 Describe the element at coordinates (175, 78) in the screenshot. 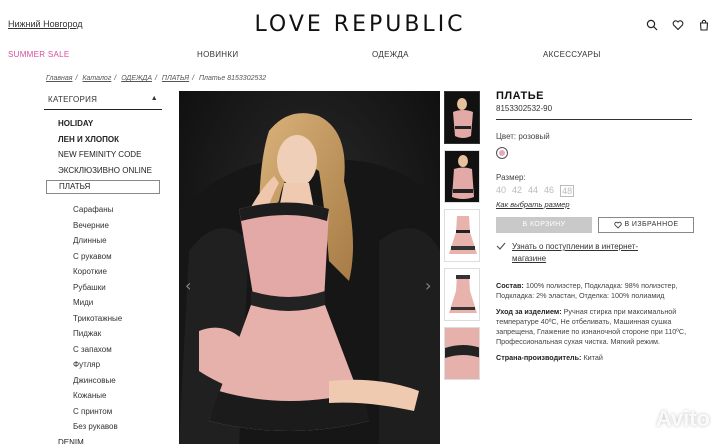

I see `breadcrumb-dresses: ПЛАТЬЯ` at that location.